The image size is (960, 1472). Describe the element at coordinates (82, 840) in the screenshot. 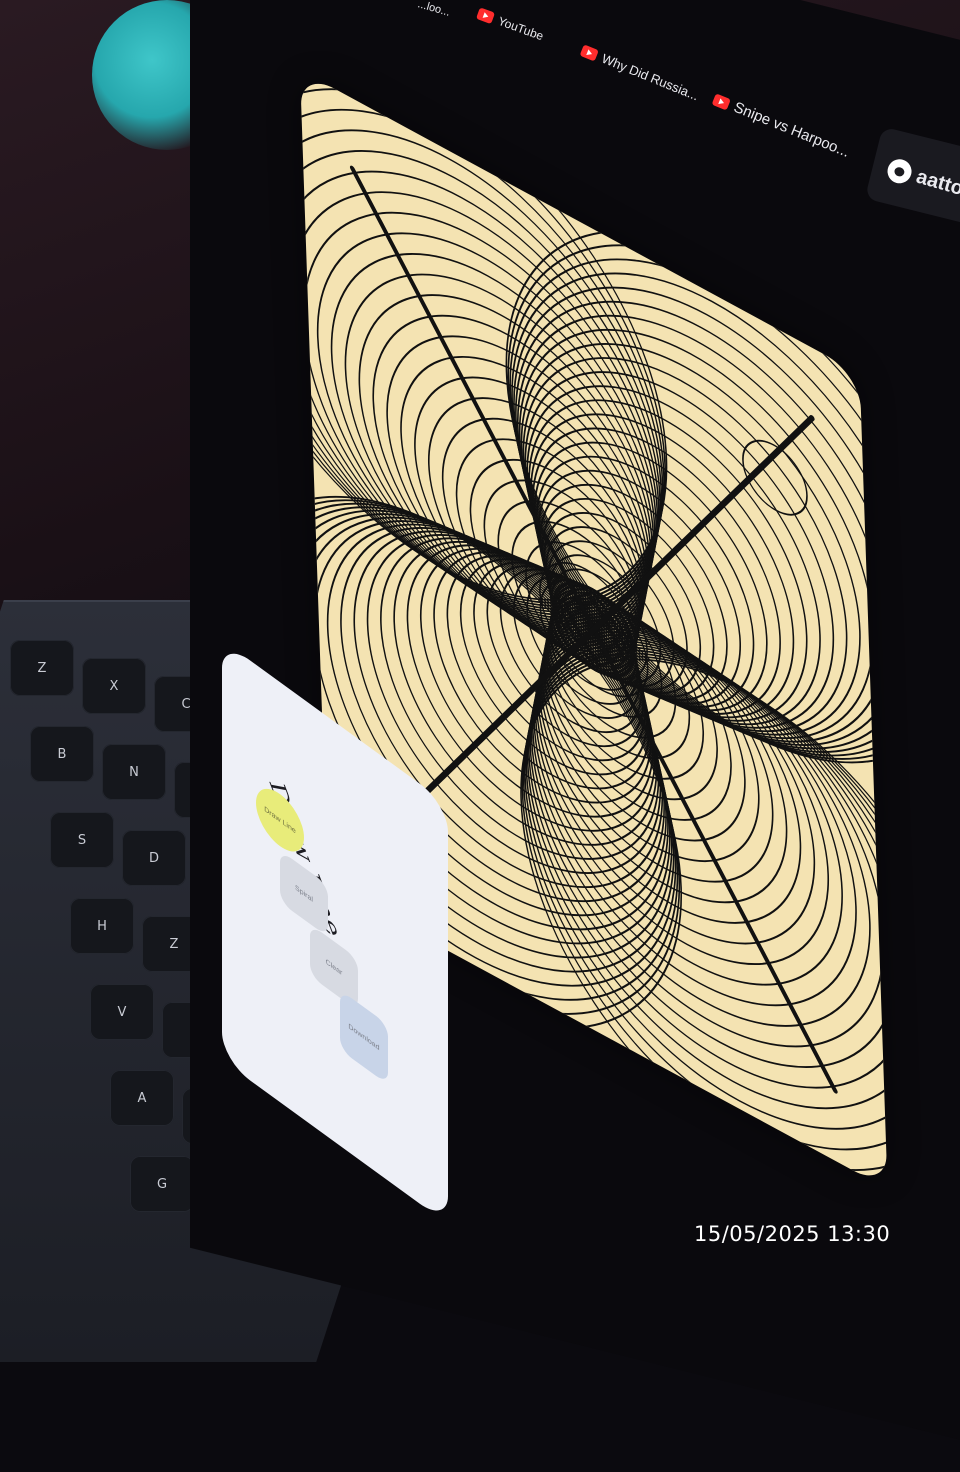

I see `keyboard-key: S` at that location.